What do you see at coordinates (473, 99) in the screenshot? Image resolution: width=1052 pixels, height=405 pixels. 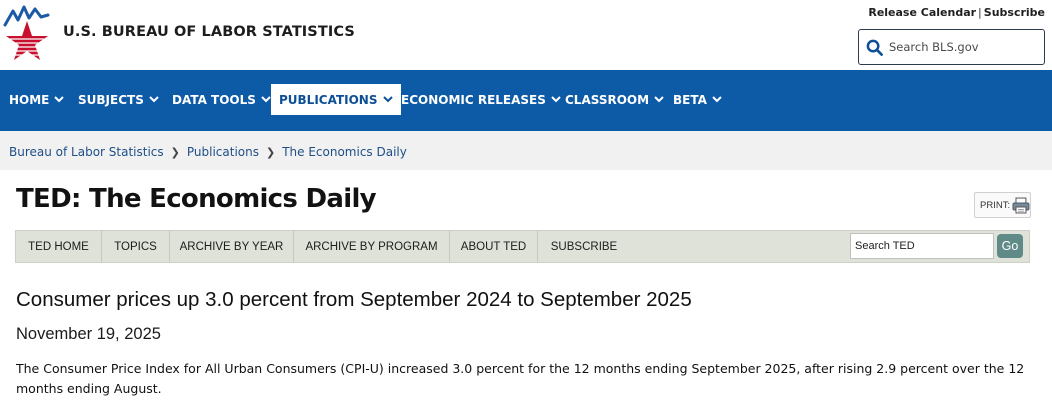 I see `nav-economic-releases-label: ECONOMIC RELEASES` at bounding box center [473, 99].